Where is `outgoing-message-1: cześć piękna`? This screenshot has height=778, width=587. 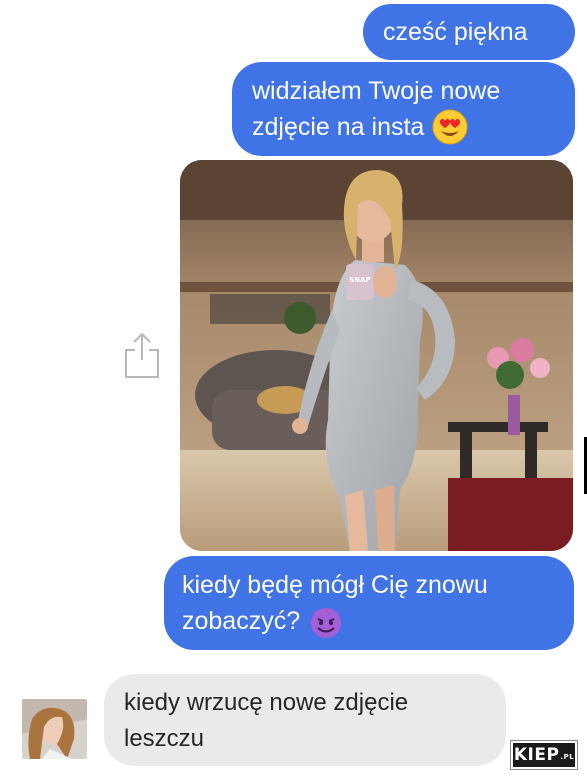
outgoing-message-1: cześć piękna is located at coordinates (469, 32).